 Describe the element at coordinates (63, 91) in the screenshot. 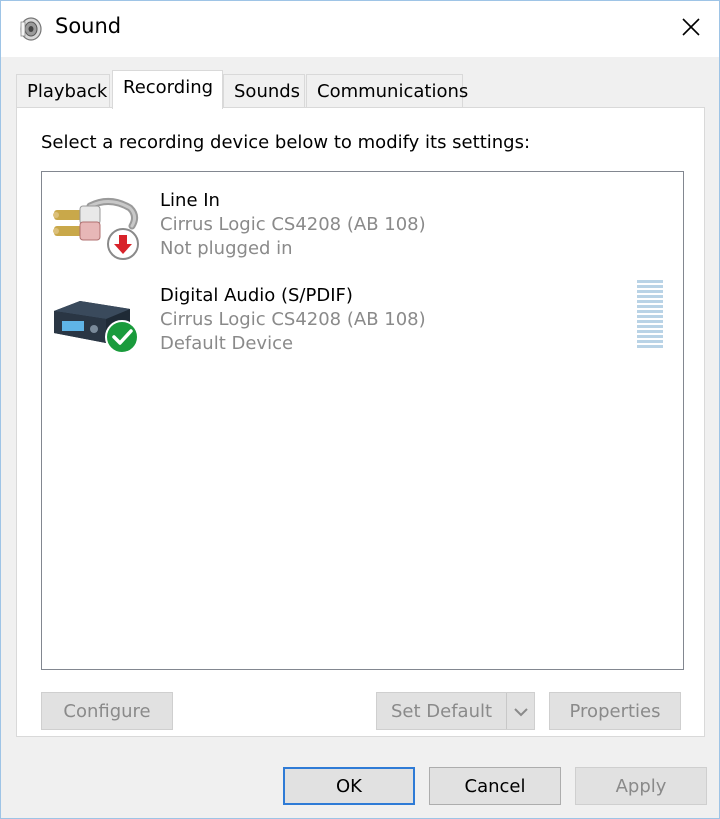

I see `tab-playback: Playback` at that location.